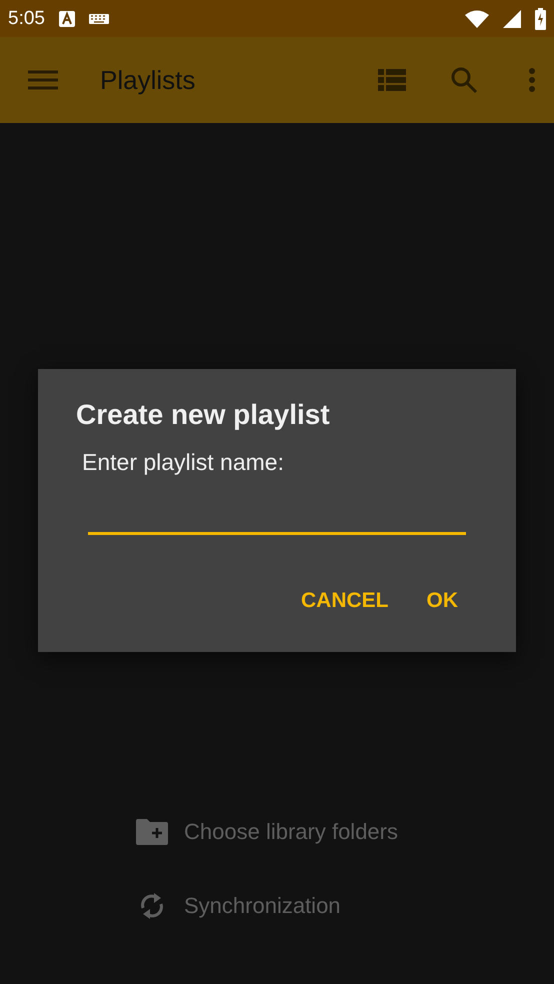 The width and height of the screenshot is (554, 984). What do you see at coordinates (98, 19) in the screenshot?
I see `keyboard-icon` at bounding box center [98, 19].